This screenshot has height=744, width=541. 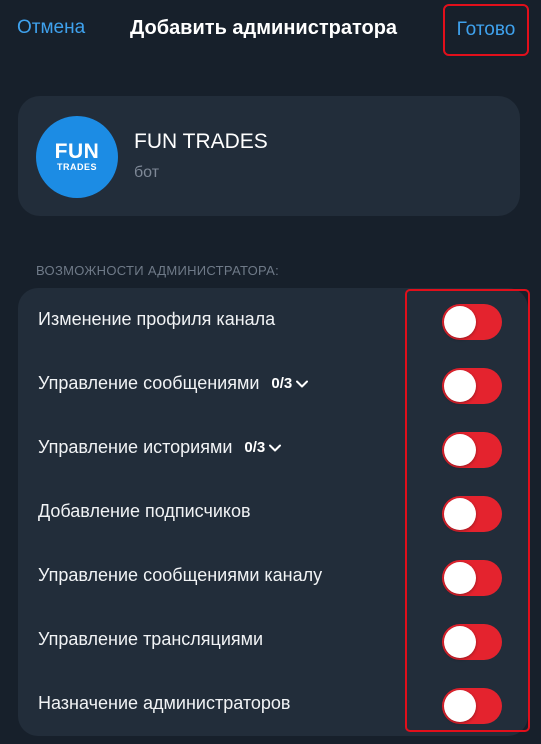 What do you see at coordinates (149, 383) in the screenshot?
I see `right-label-text: Управление сообщениями` at bounding box center [149, 383].